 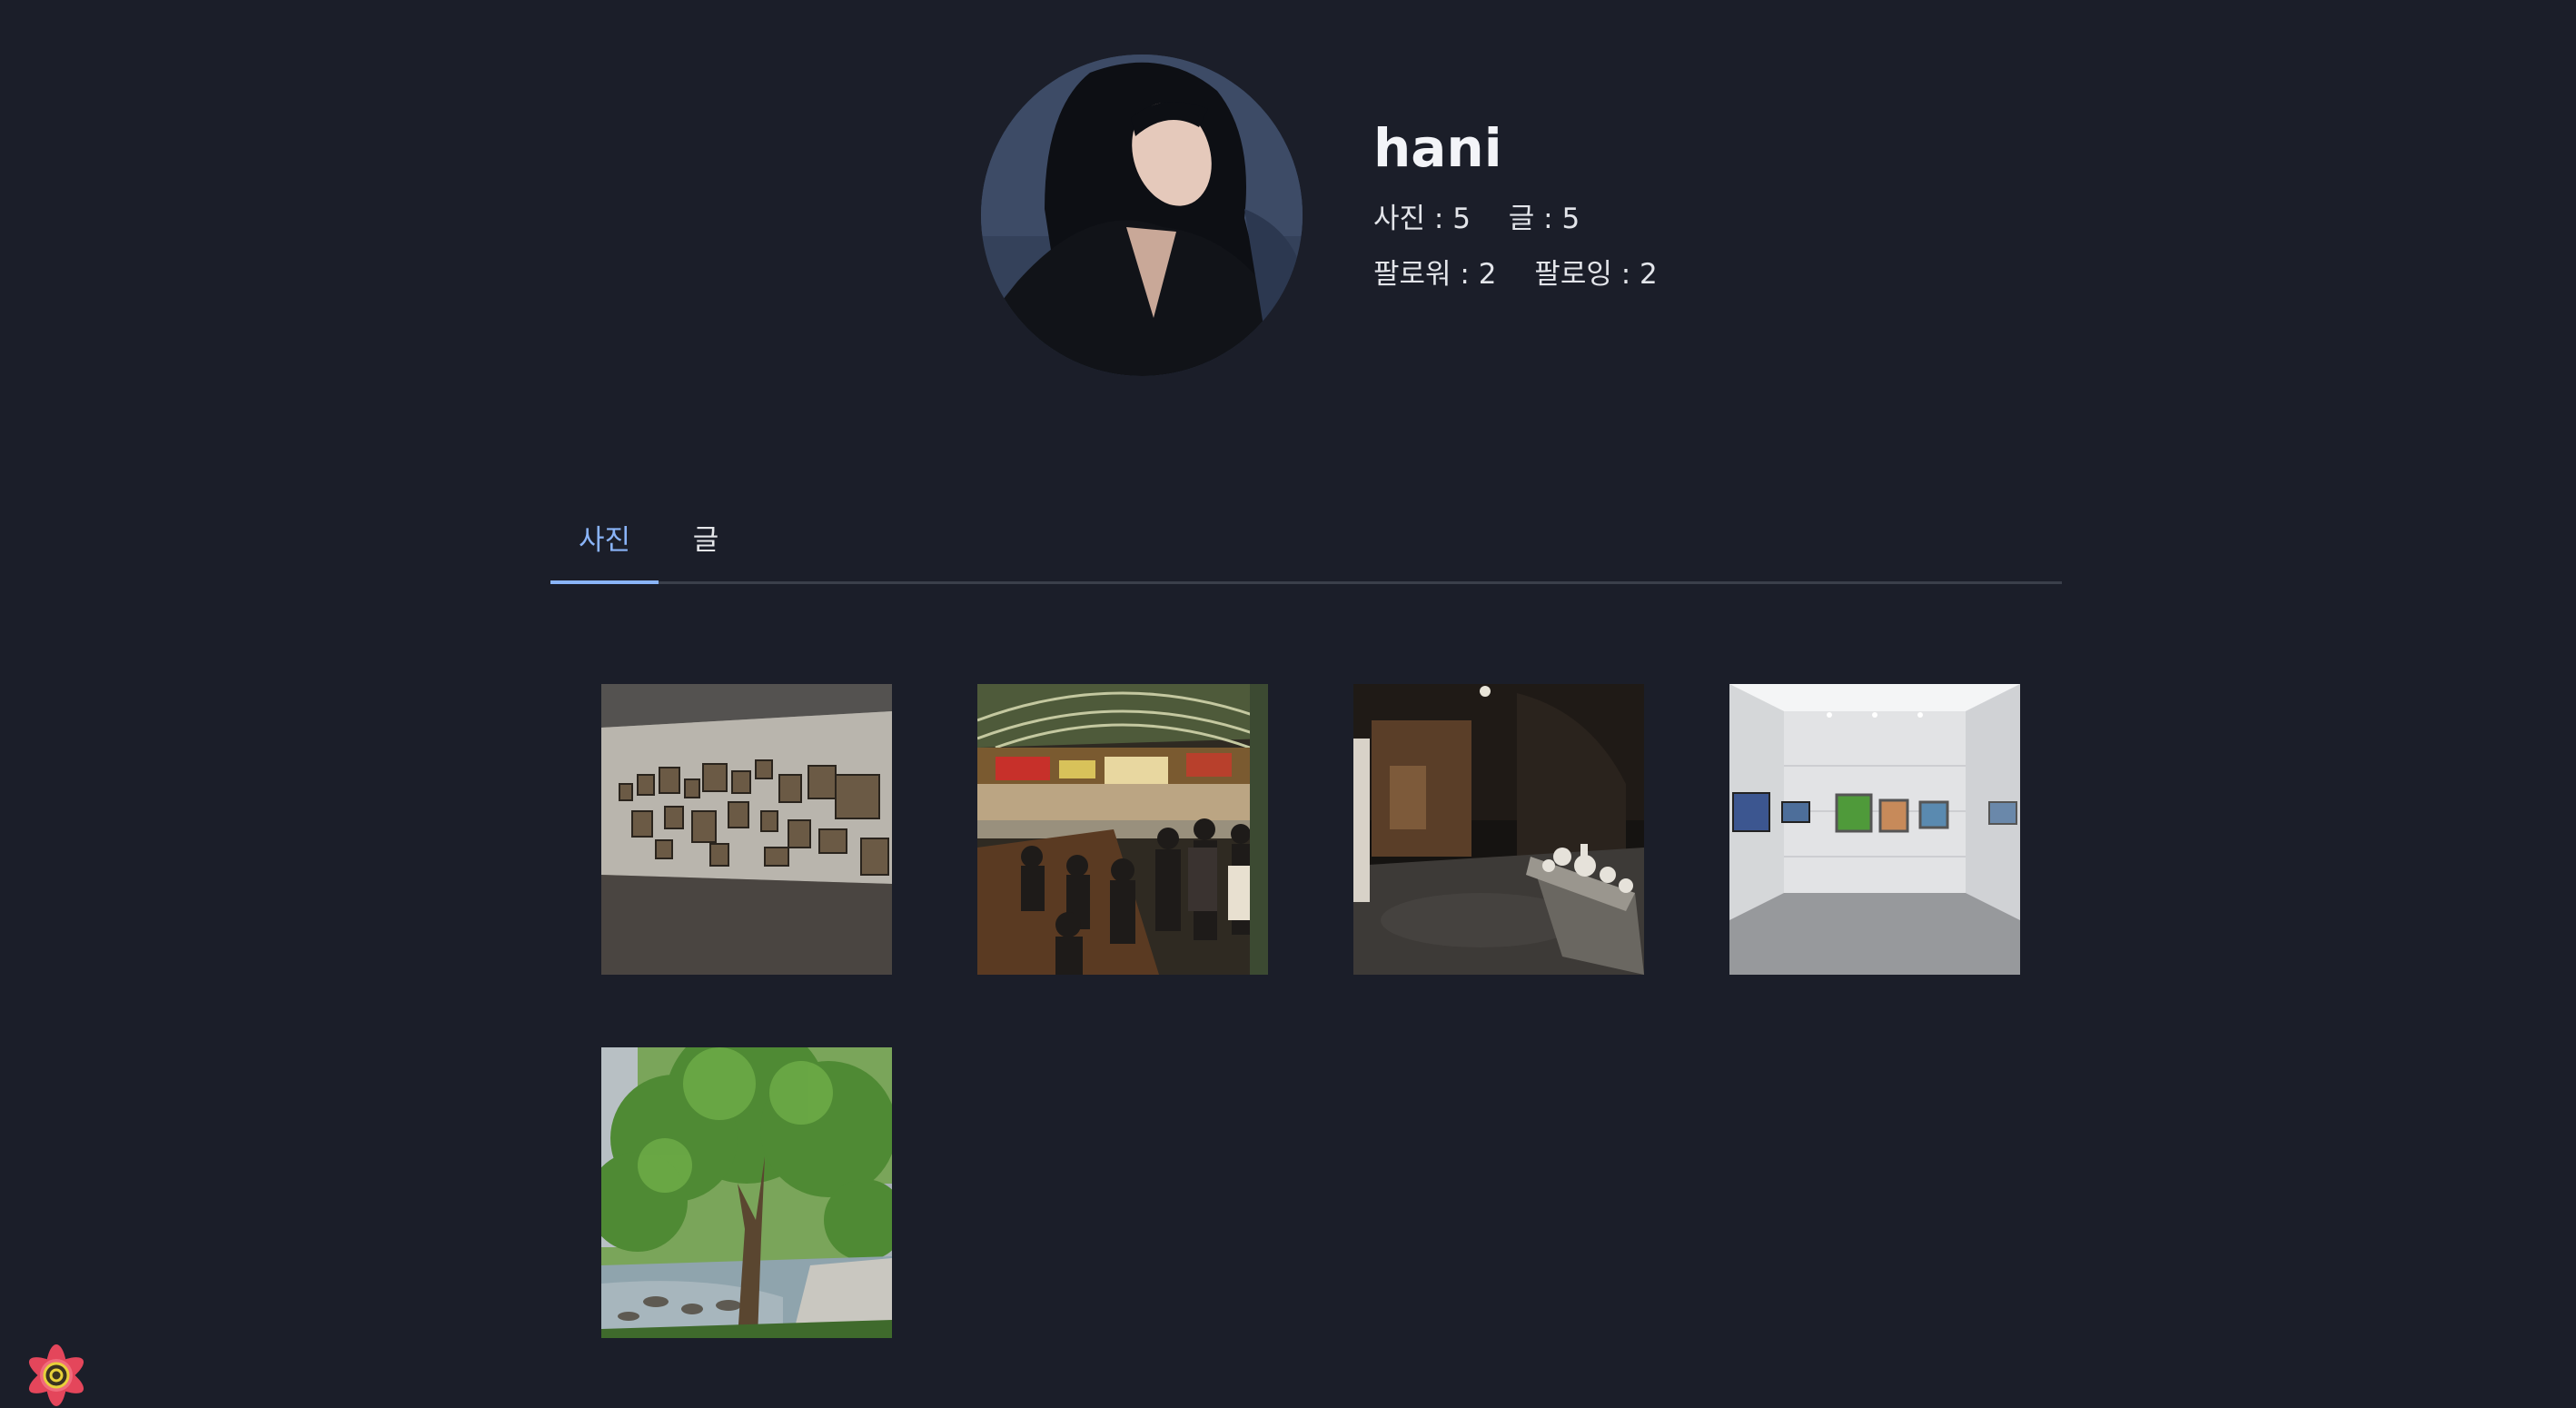 I want to click on following-count: 팔로잉 : 2, so click(x=1595, y=274).